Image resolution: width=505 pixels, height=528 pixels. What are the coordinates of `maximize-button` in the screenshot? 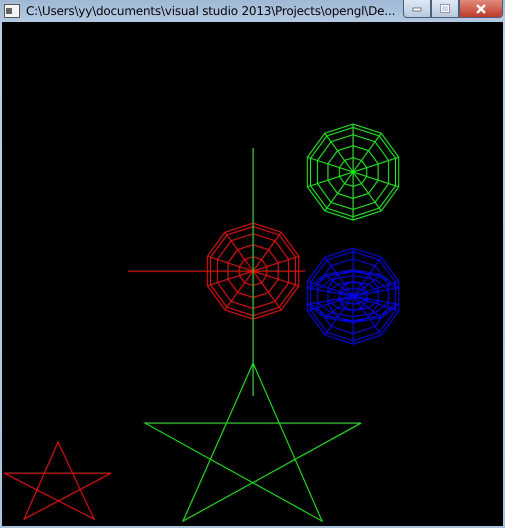 It's located at (445, 9).